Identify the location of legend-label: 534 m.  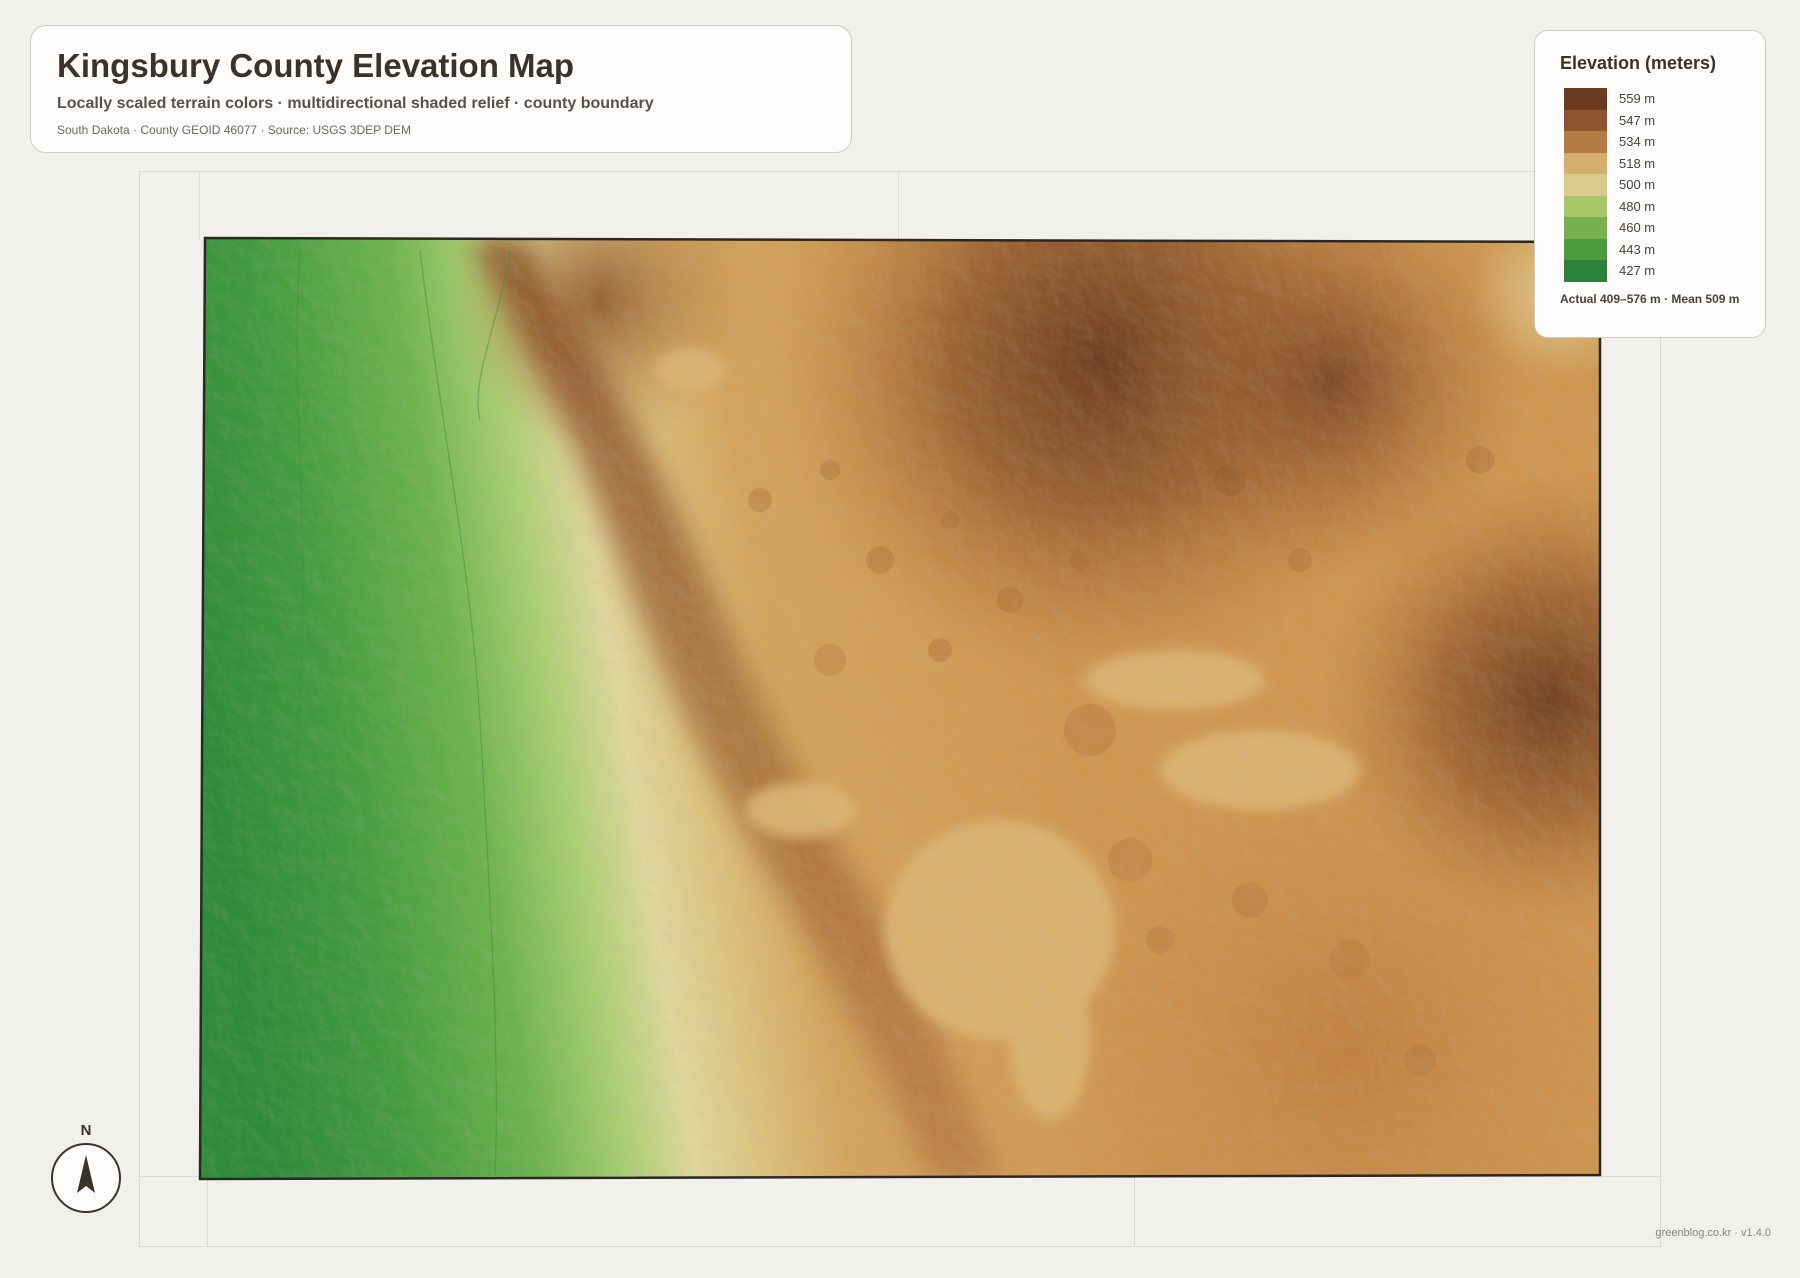
(1637, 142).